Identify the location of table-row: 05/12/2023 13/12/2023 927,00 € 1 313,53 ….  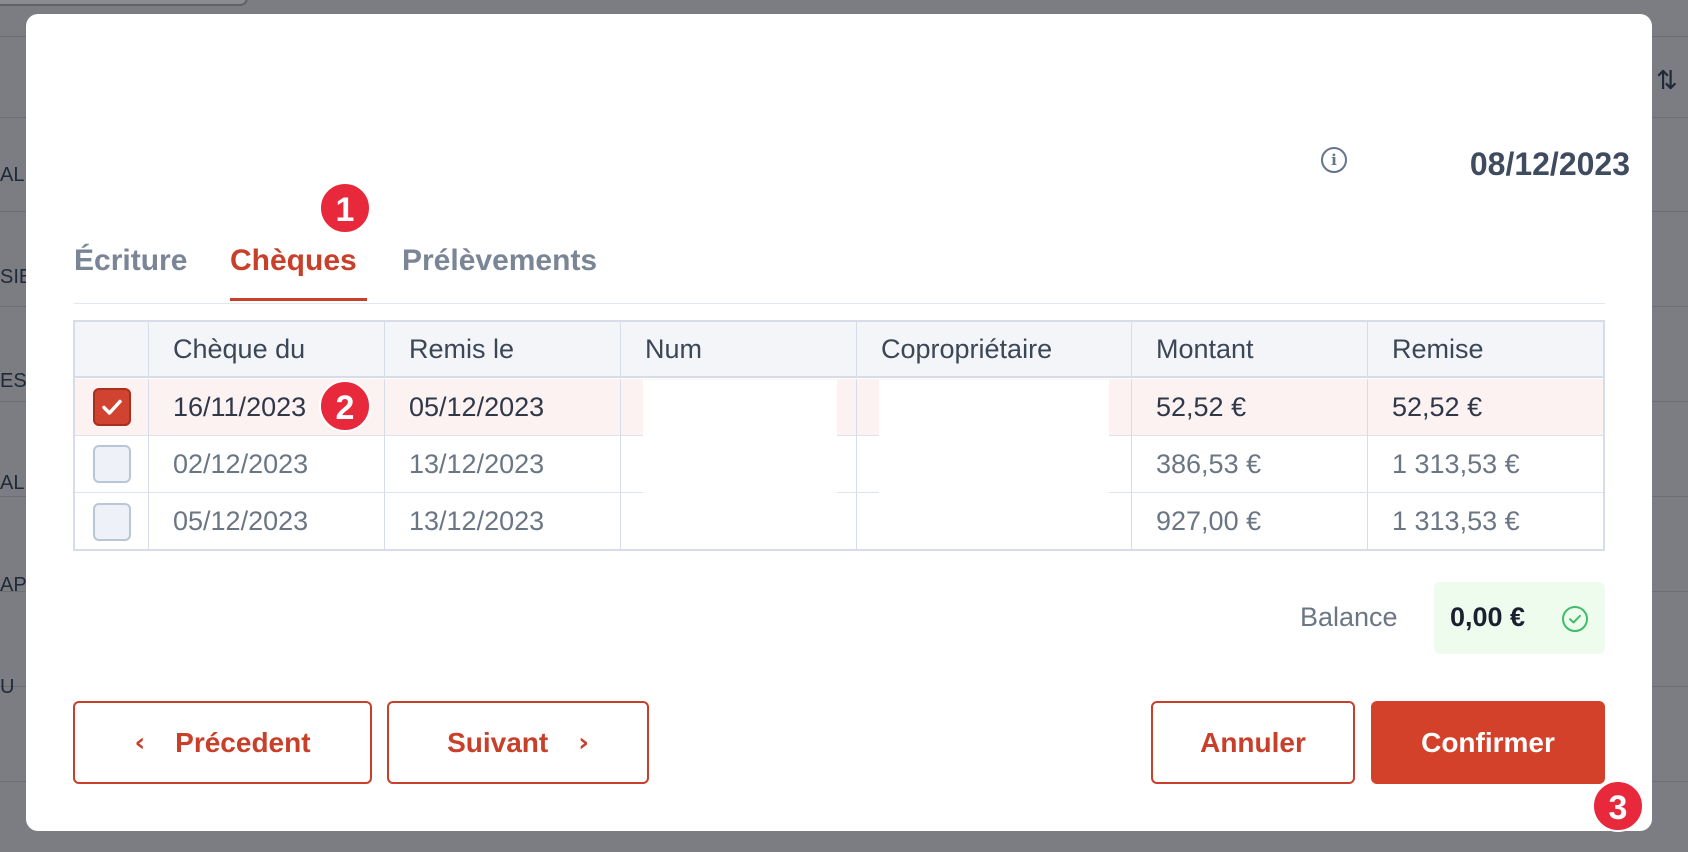
(839, 521).